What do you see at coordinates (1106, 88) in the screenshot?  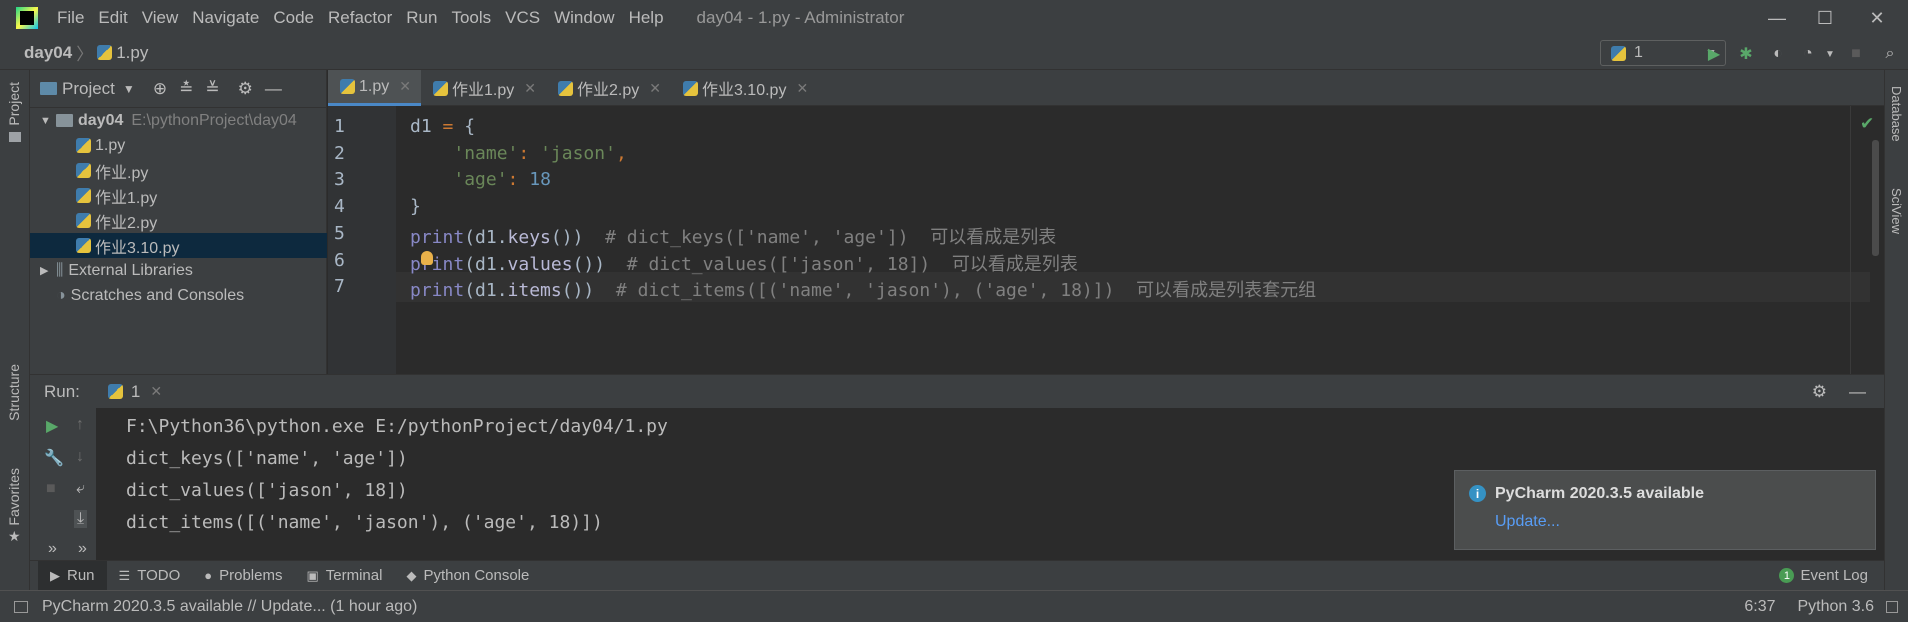 I see `editor-tab-bar: 1.py ✕ 作业1.py ✕ 作业2.py ✕ 作业3.10.py ✕` at bounding box center [1106, 88].